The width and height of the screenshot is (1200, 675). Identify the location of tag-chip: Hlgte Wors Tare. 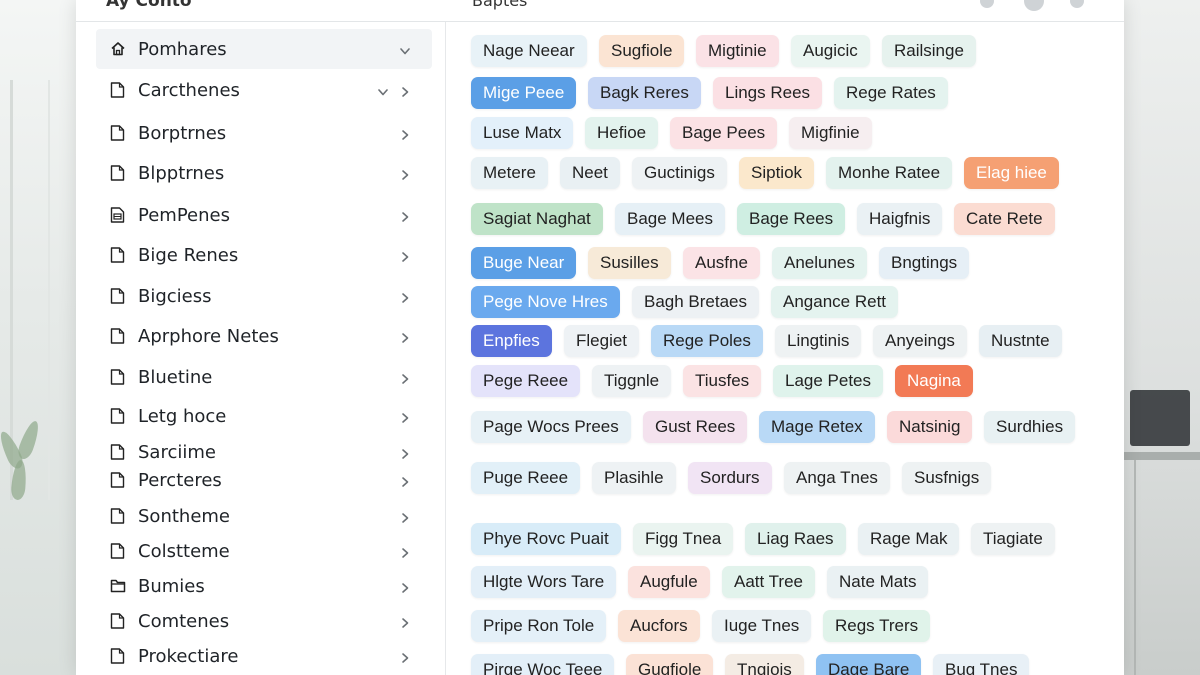
(544, 582).